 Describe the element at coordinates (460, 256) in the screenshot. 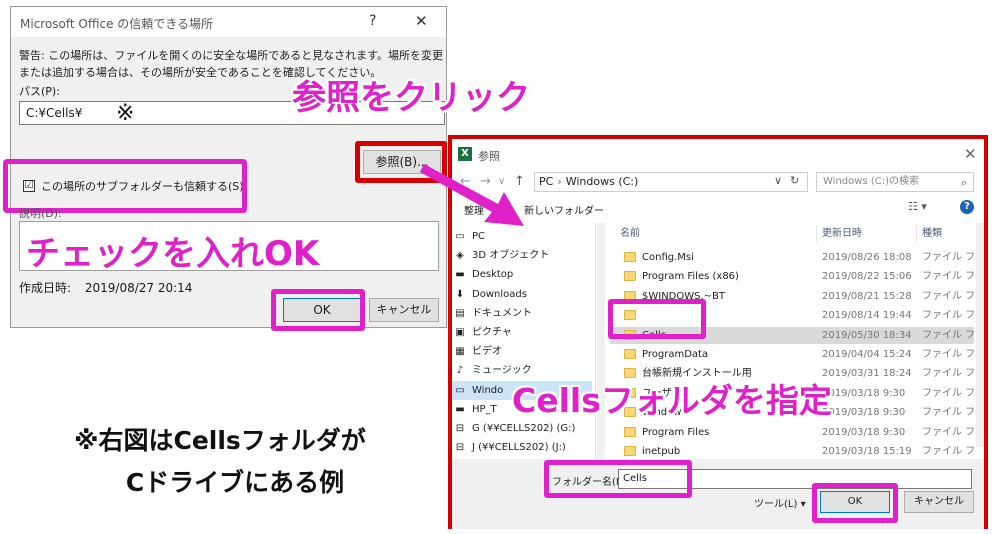

I see `3d-objects-icon: ◈` at that location.